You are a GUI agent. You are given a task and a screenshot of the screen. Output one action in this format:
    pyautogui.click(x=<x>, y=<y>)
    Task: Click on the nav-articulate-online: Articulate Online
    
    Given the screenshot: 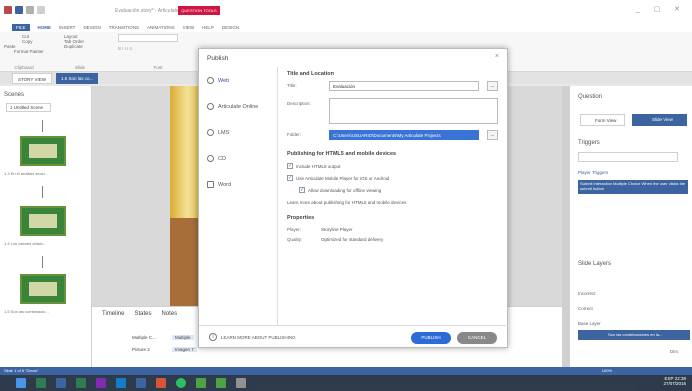 What is the action you would take?
    pyautogui.click(x=232, y=106)
    